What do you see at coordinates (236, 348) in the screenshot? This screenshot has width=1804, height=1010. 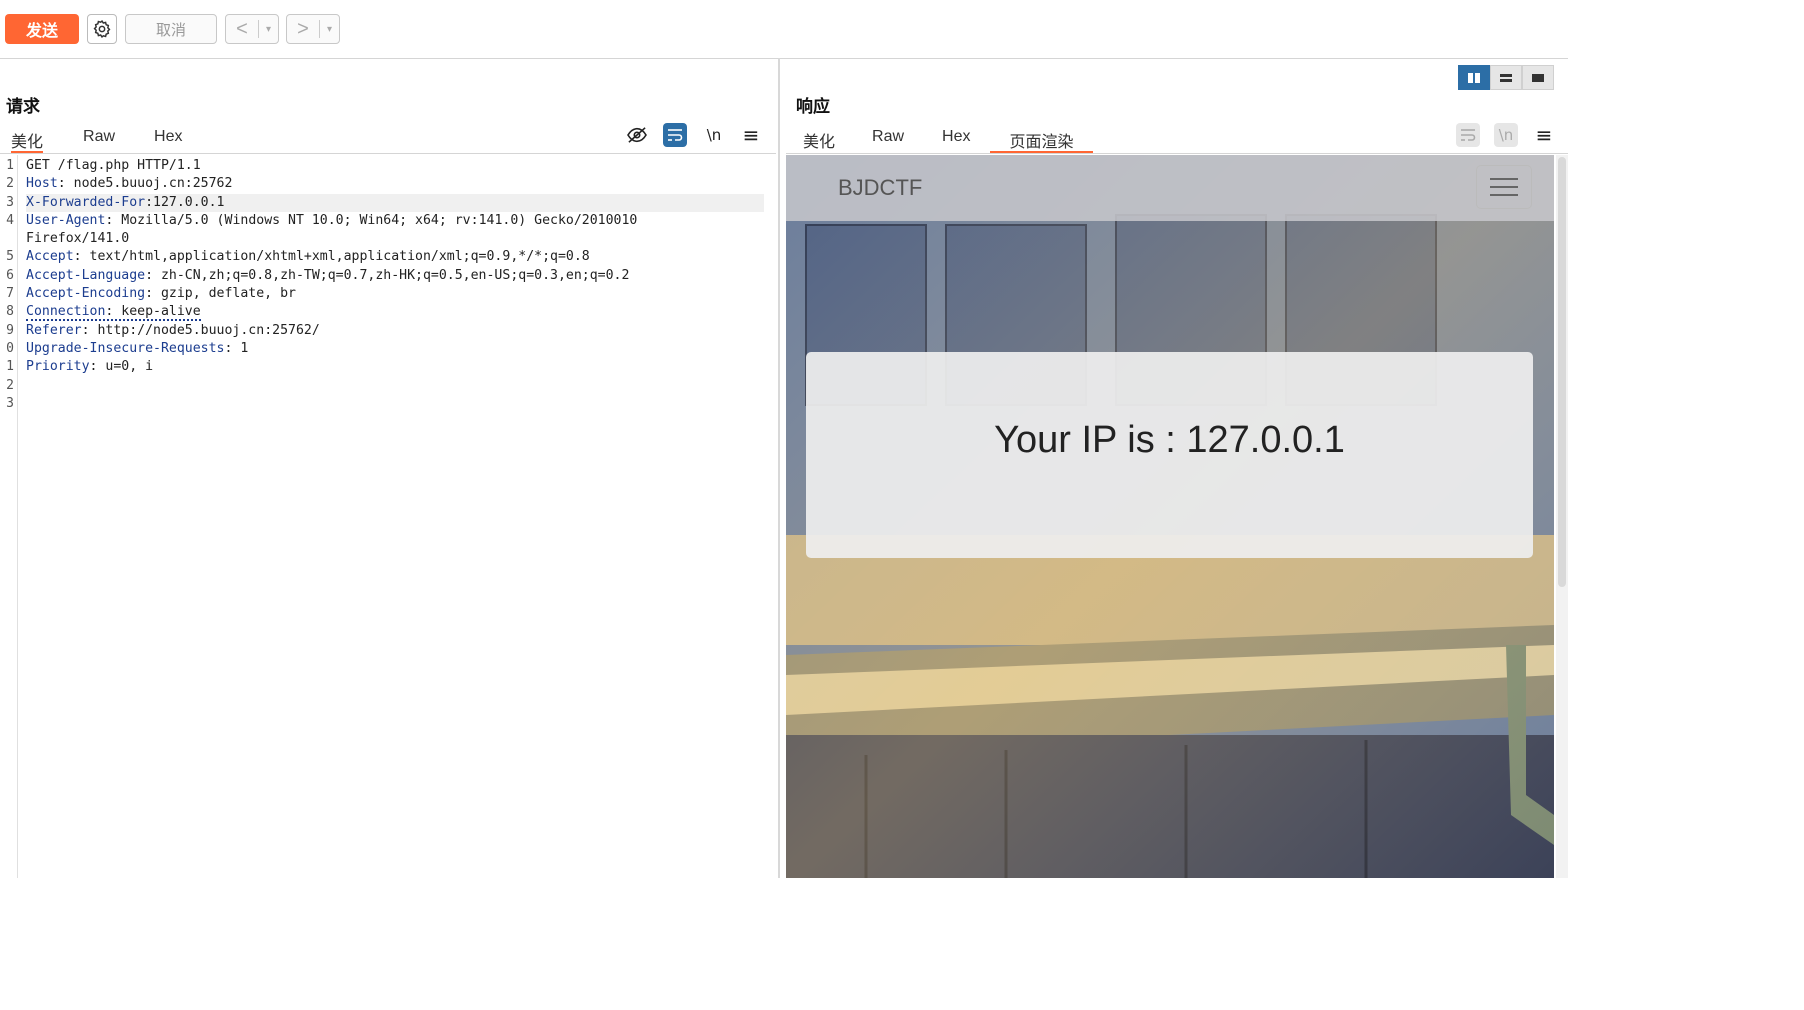 I see `header-value: : 1` at bounding box center [236, 348].